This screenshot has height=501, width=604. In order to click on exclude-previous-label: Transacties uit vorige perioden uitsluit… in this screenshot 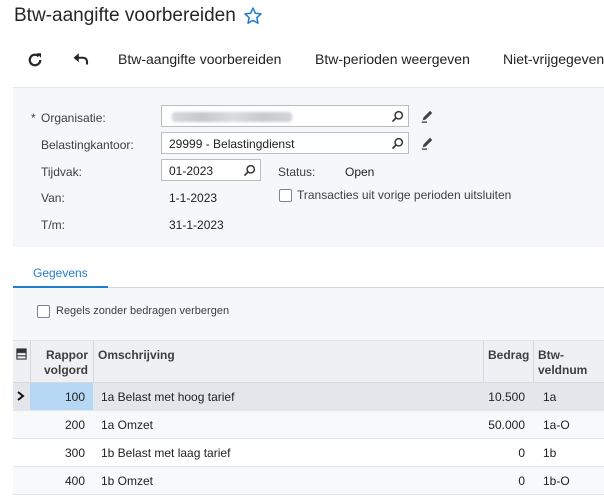, I will do `click(404, 195)`.